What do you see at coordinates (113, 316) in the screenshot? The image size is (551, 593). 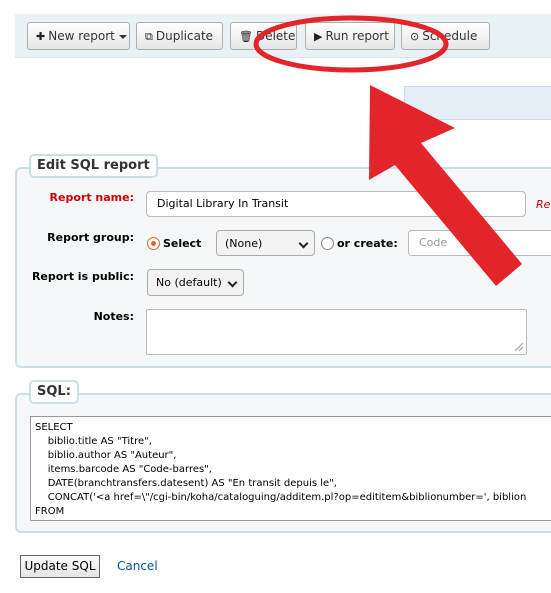 I see `notes-label: Notes:` at bounding box center [113, 316].